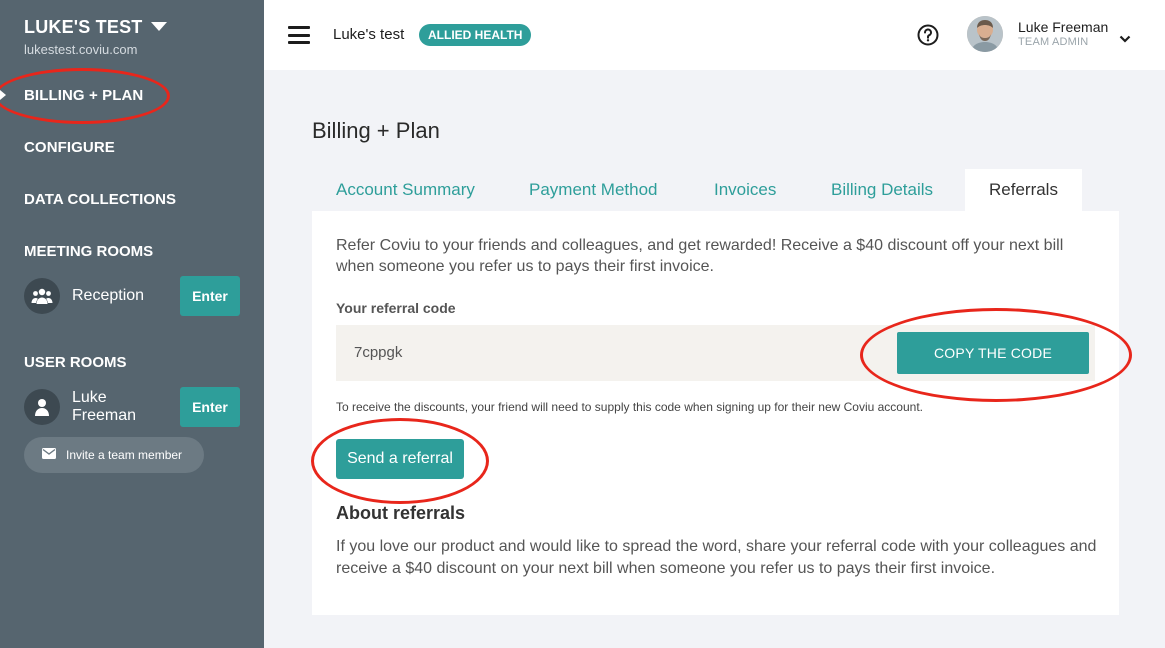  I want to click on referral-code-box: 7cppgk COPY THE CODE, so click(715, 353).